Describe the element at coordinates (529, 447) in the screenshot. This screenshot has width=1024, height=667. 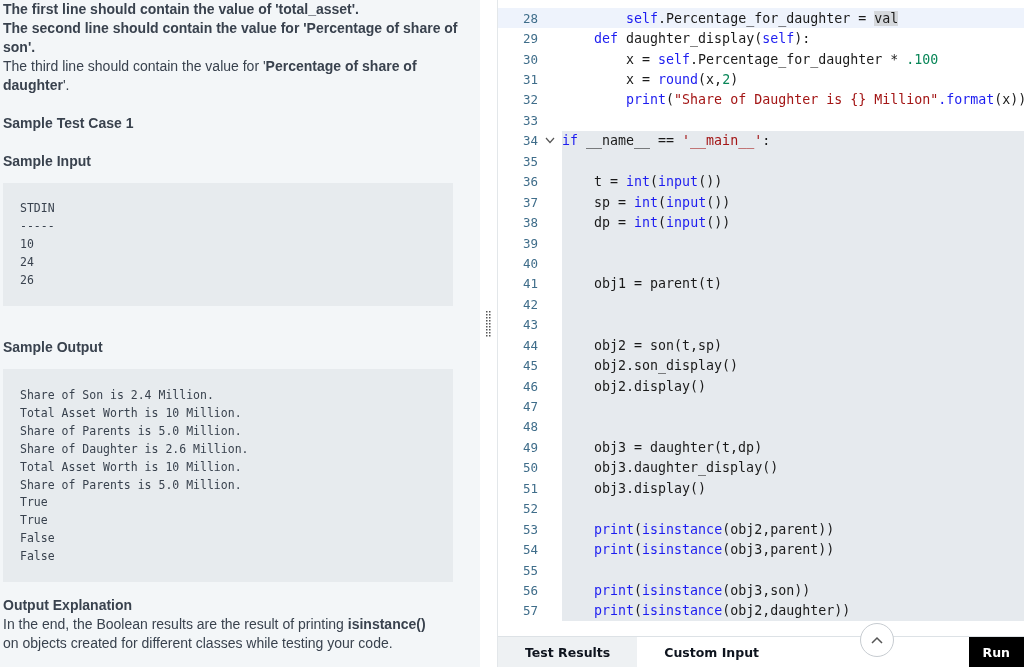
I see `line-number: 49` at that location.